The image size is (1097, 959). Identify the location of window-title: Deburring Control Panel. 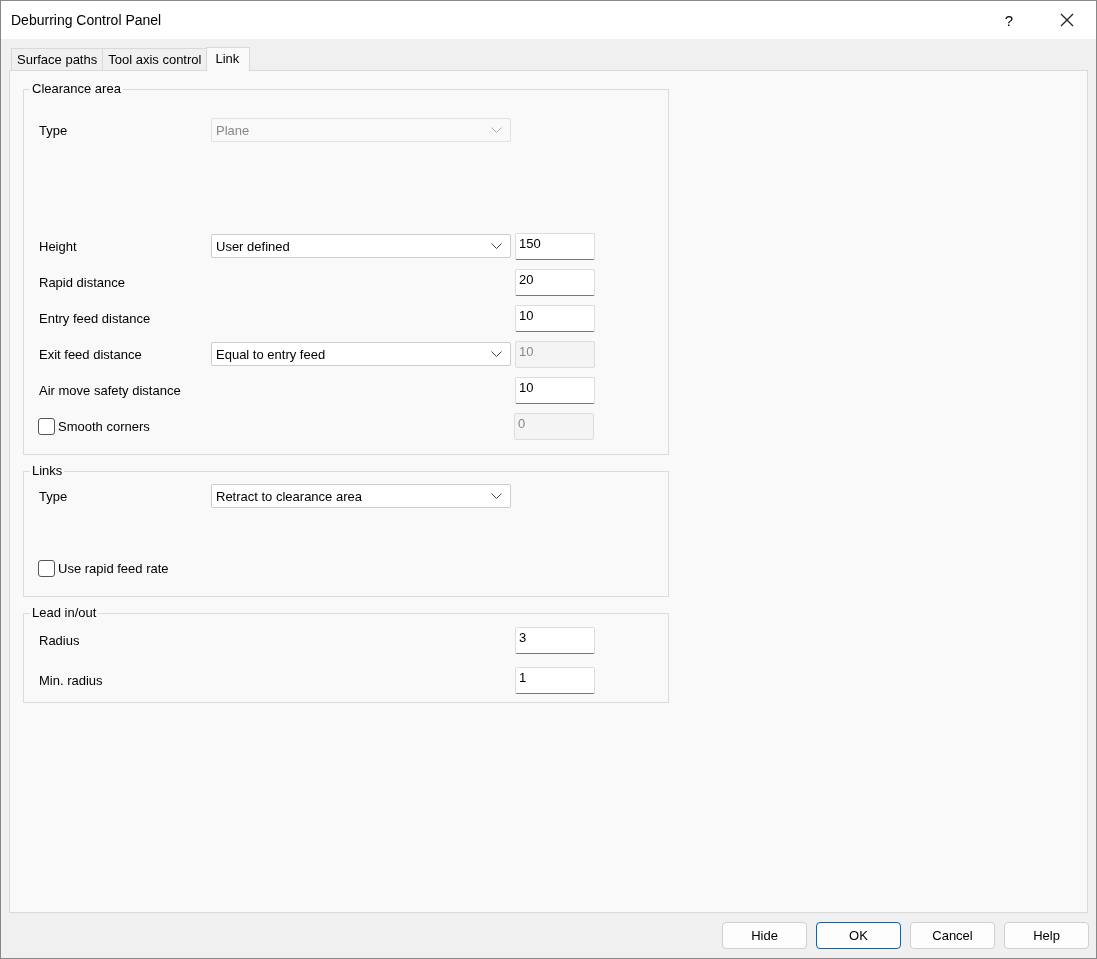
(87, 20).